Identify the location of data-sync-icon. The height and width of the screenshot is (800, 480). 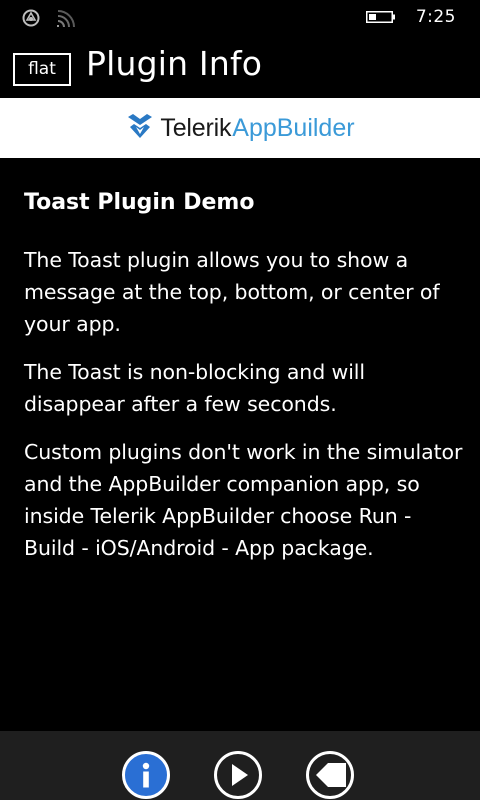
(31, 20).